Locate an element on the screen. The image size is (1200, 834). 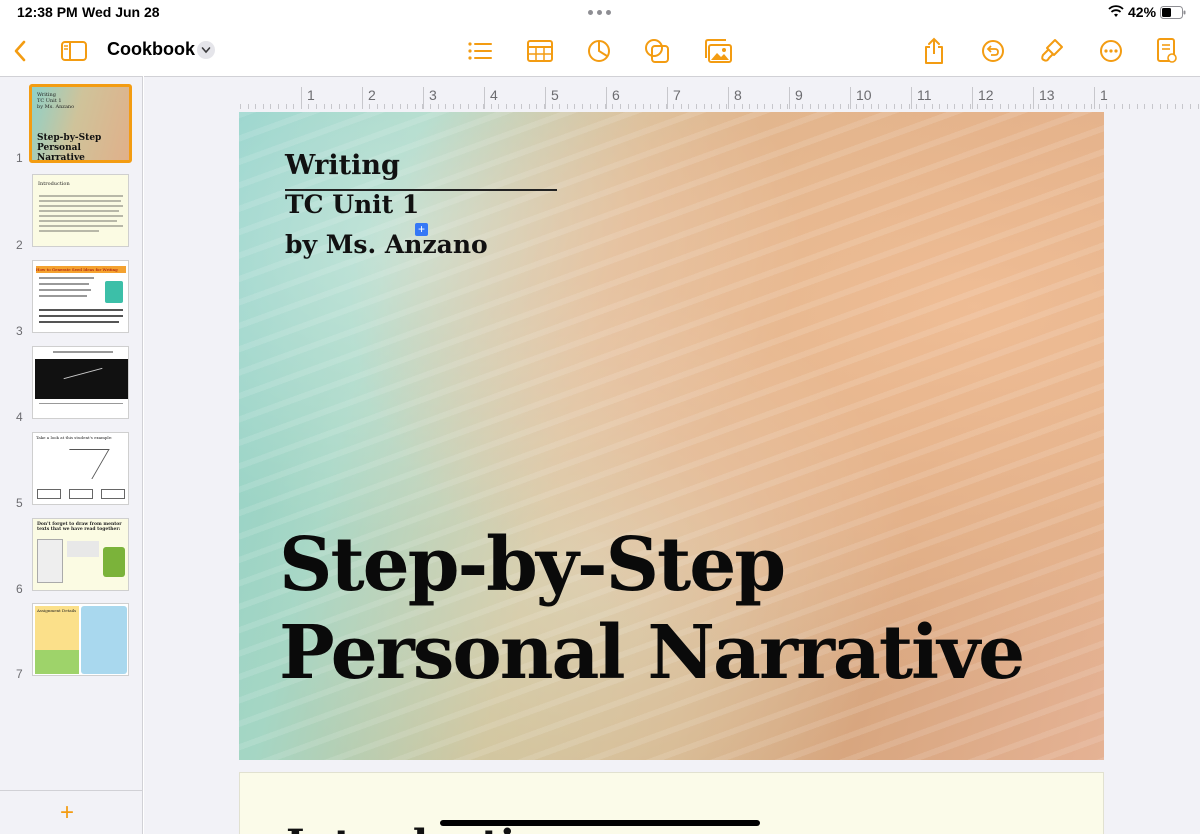
slide-number: 1 is located at coordinates (19, 158).